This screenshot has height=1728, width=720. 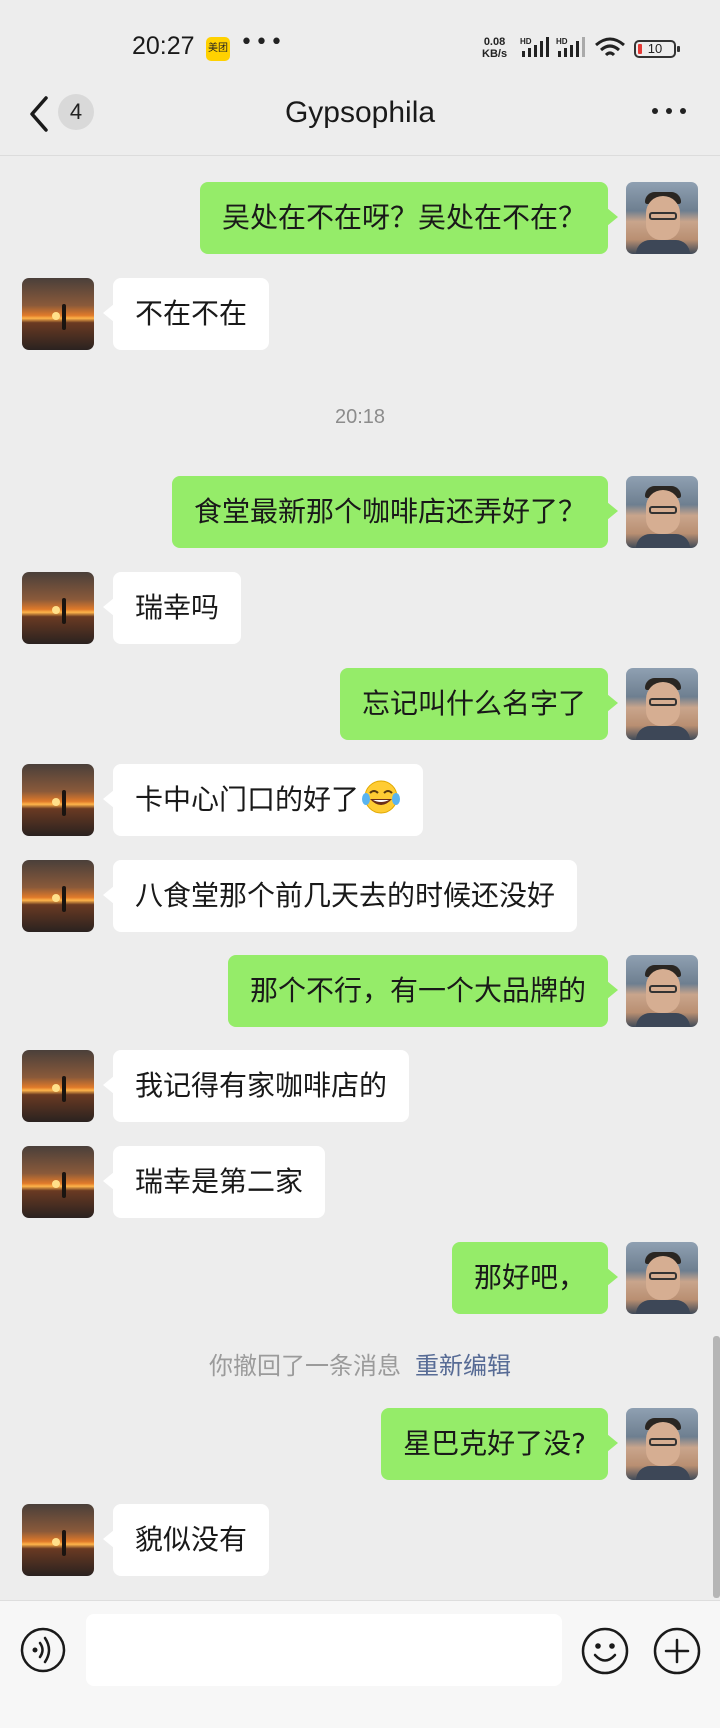 What do you see at coordinates (172, 608) in the screenshot?
I see `message-bubble-other: 瑞幸吗` at bounding box center [172, 608].